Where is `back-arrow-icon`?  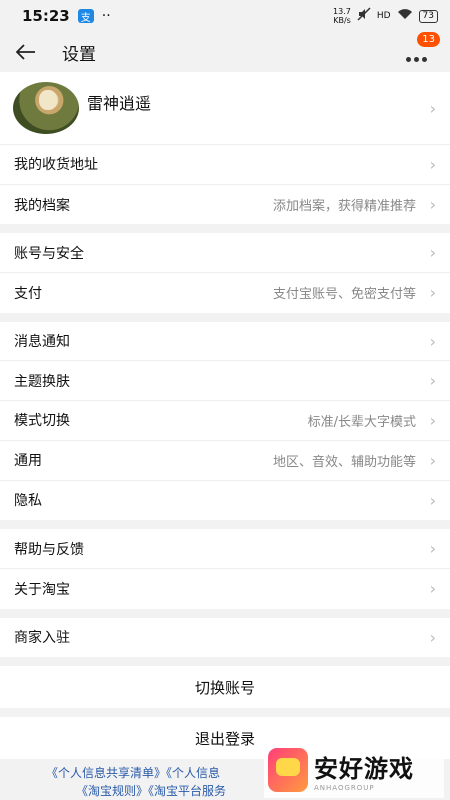 back-arrow-icon is located at coordinates (30, 52).